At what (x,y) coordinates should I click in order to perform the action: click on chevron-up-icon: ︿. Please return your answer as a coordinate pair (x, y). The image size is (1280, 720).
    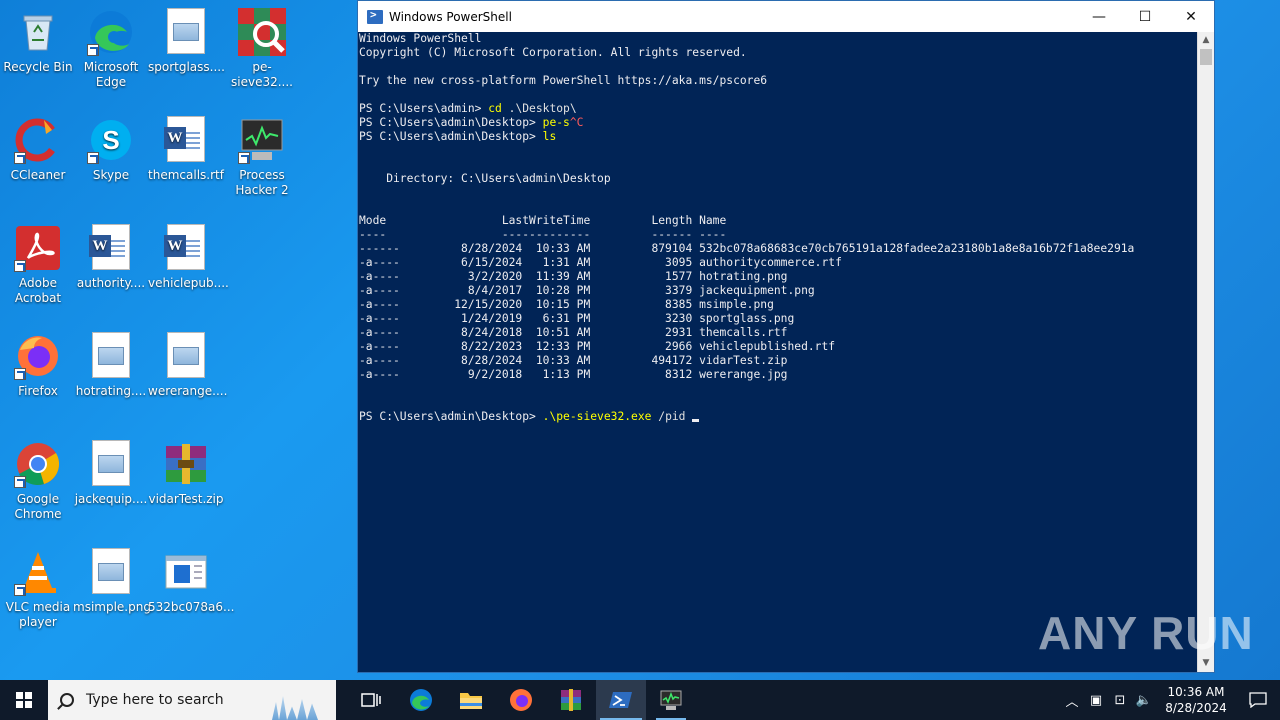
    Looking at the image, I should click on (1072, 700).